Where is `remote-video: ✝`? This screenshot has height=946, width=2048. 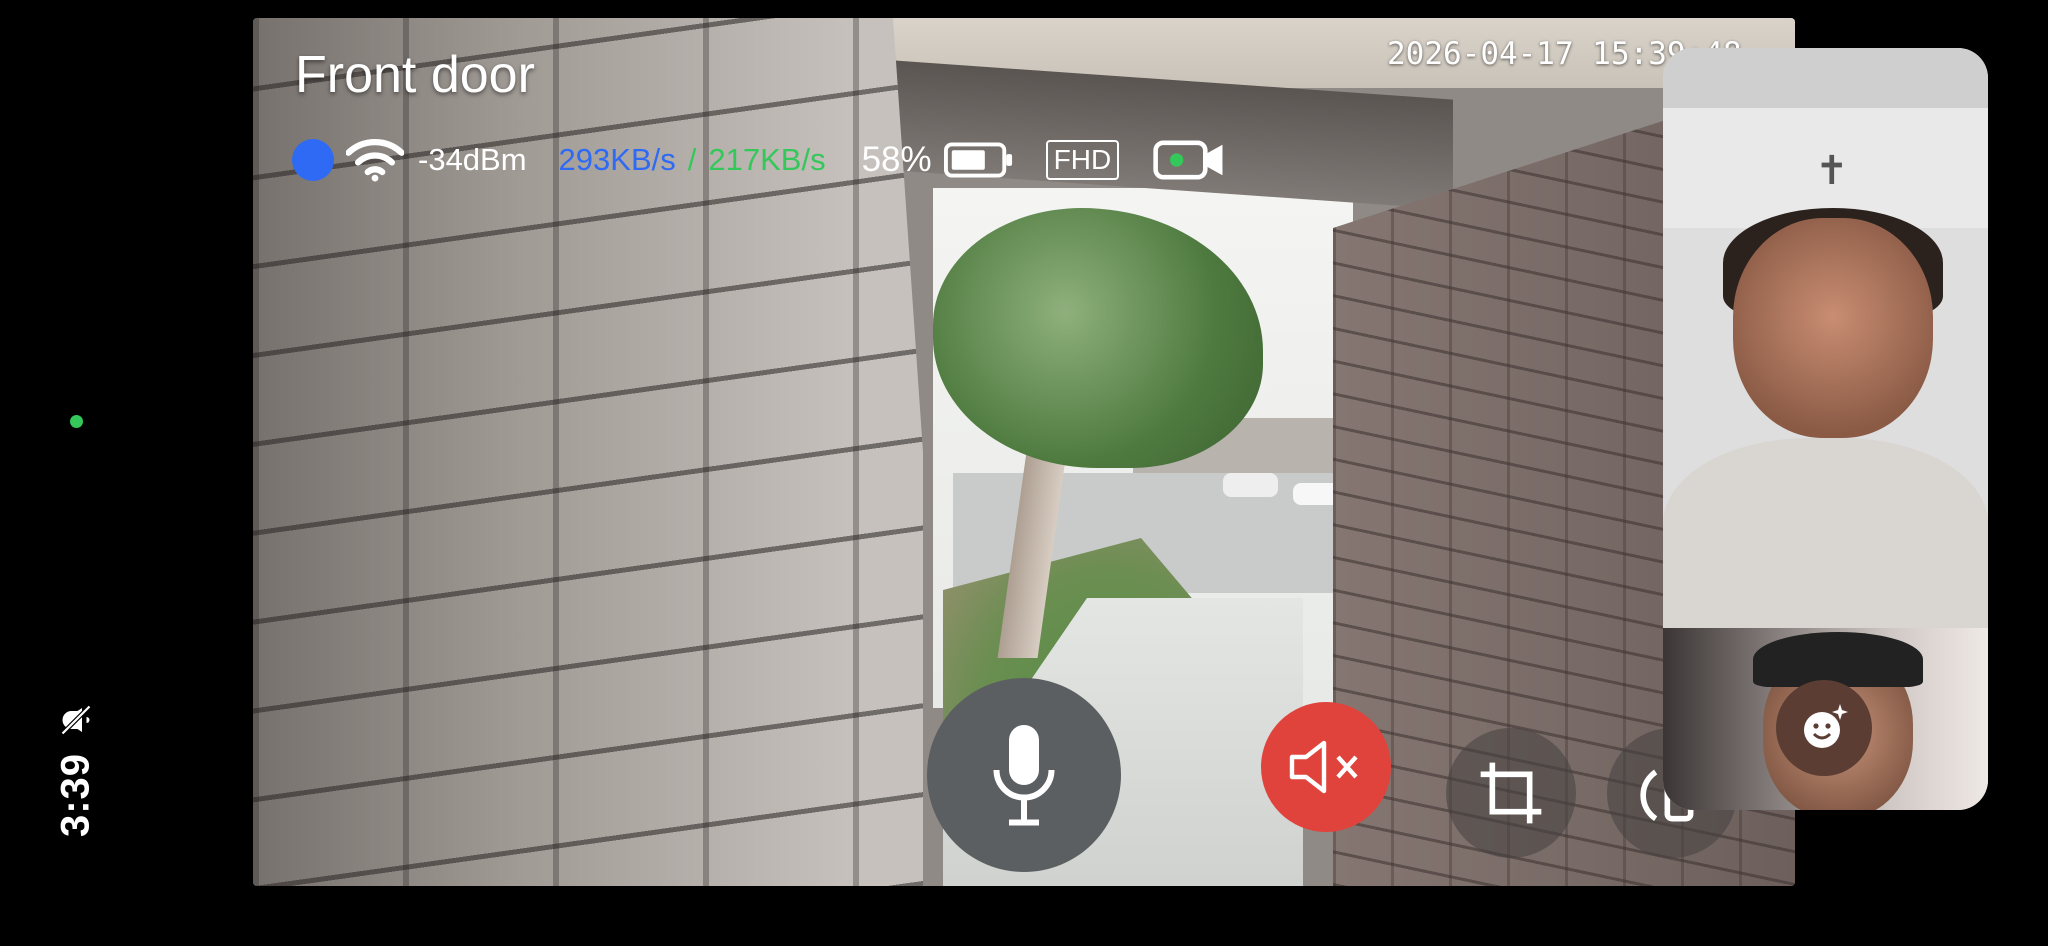 remote-video: ✝ is located at coordinates (1825, 338).